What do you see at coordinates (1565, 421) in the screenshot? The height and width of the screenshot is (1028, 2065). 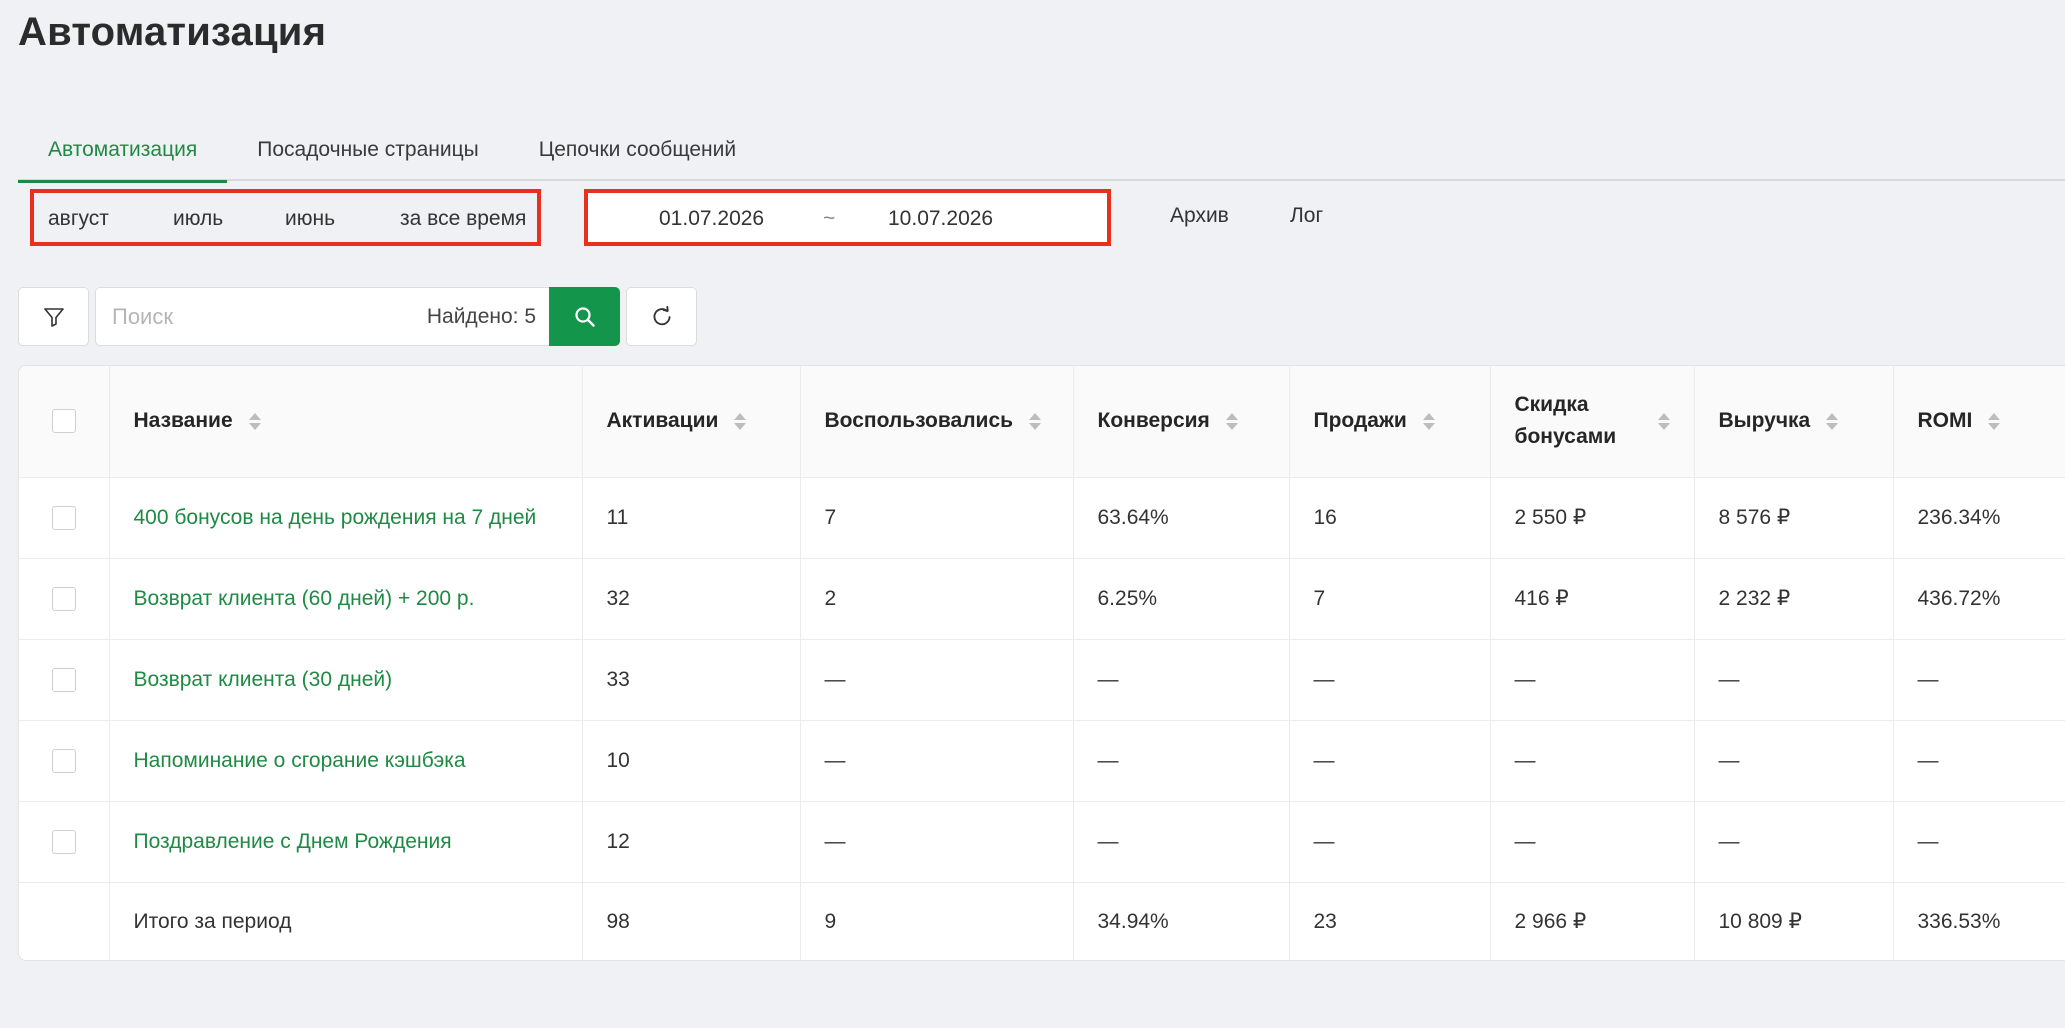 I see `col-header-label: Скидка бонусами` at bounding box center [1565, 421].